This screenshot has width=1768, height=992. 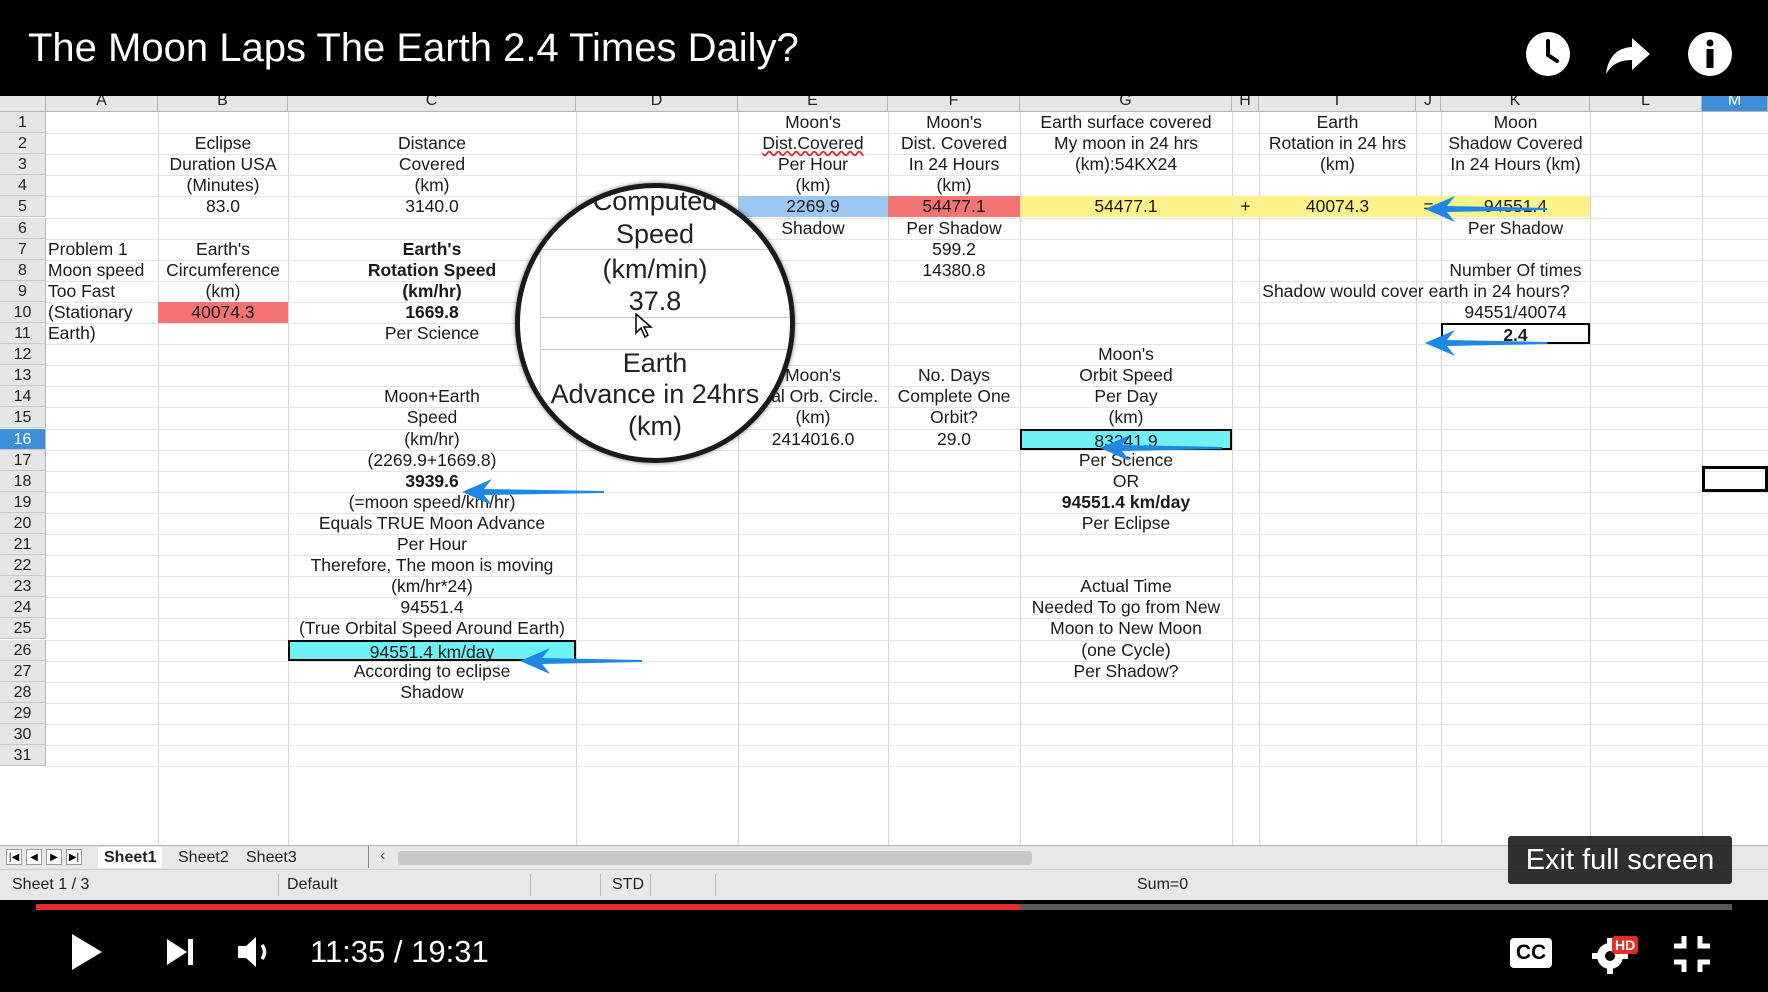 I want to click on row-header: 13, so click(x=23, y=376).